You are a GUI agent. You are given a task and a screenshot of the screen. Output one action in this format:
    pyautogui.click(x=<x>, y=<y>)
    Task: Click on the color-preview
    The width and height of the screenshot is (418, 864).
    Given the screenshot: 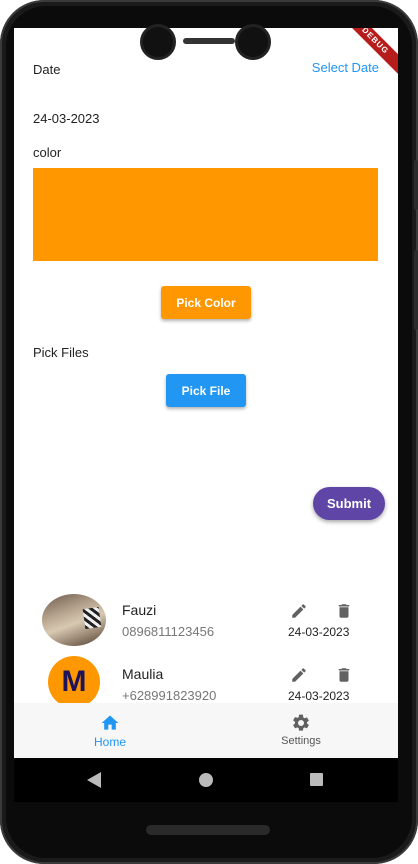 What is the action you would take?
    pyautogui.click(x=205, y=214)
    